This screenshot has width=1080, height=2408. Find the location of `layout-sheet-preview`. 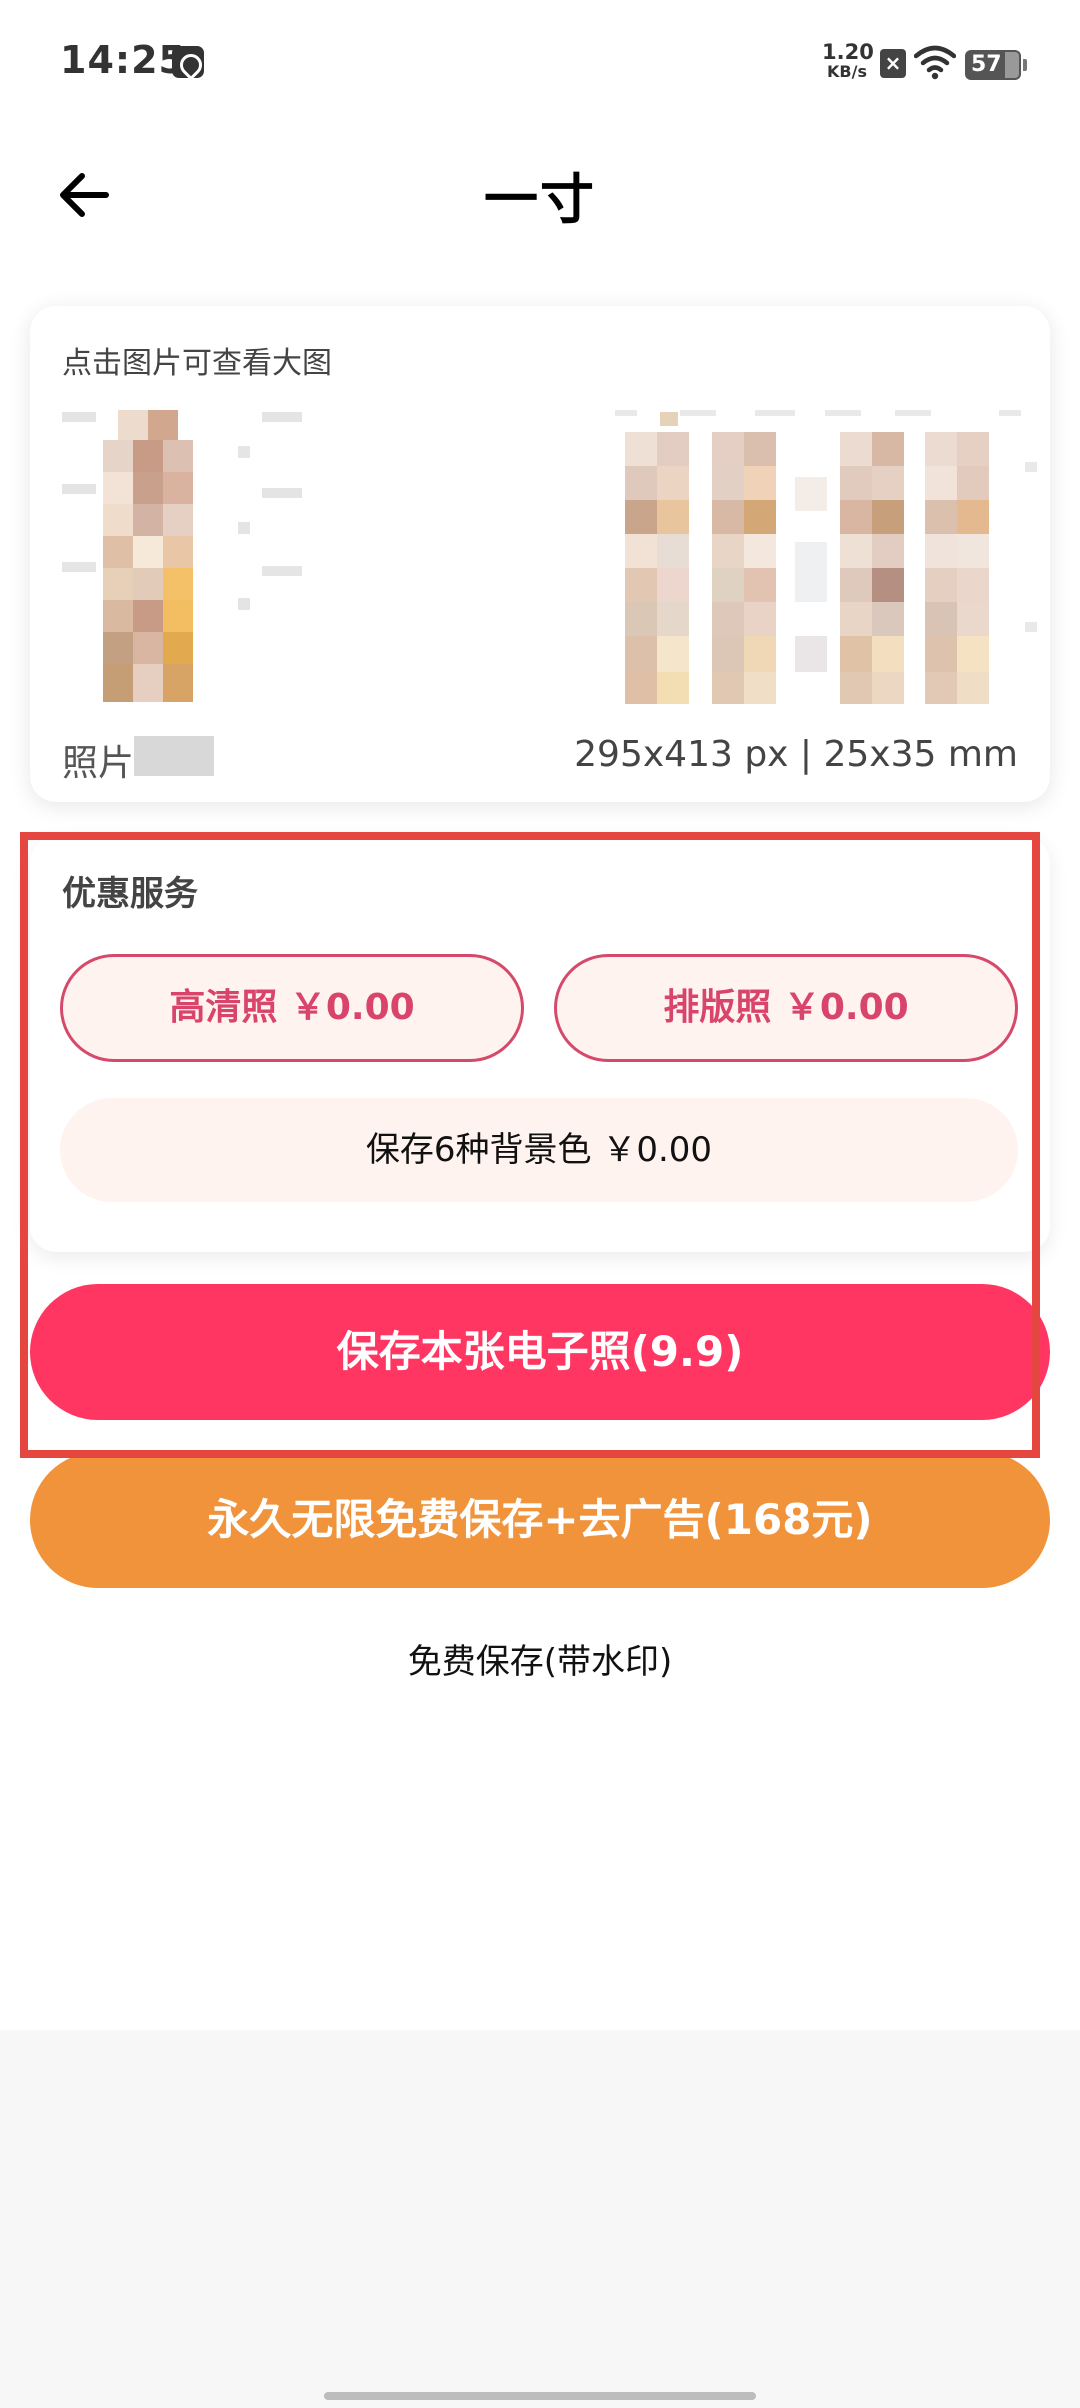

layout-sheet-preview is located at coordinates (815, 557).